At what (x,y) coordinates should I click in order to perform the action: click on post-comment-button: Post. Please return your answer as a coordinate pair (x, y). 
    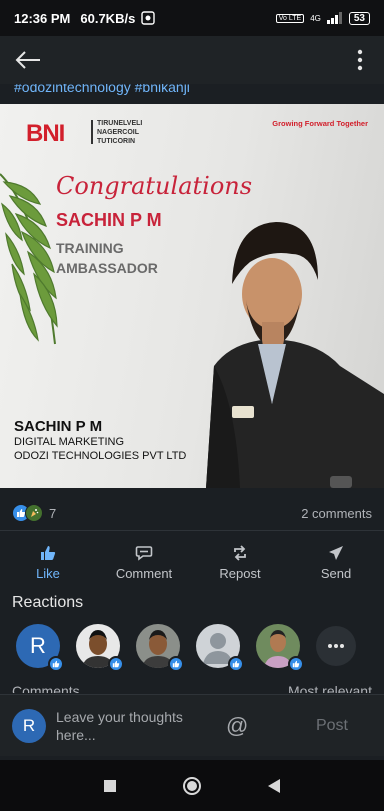
    Looking at the image, I should click on (332, 726).